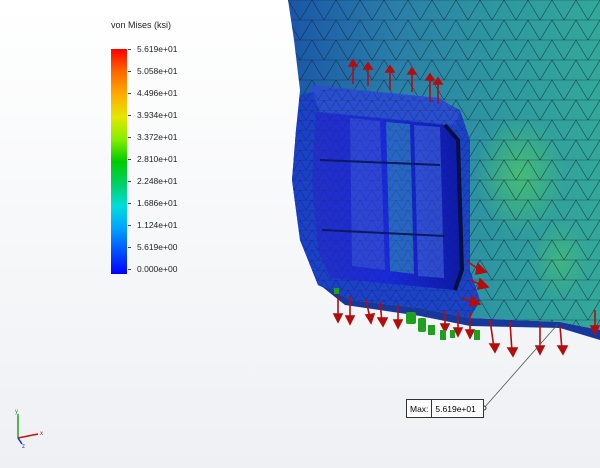  I want to click on legend-tick-label: 3.372e+01, so click(157, 137).